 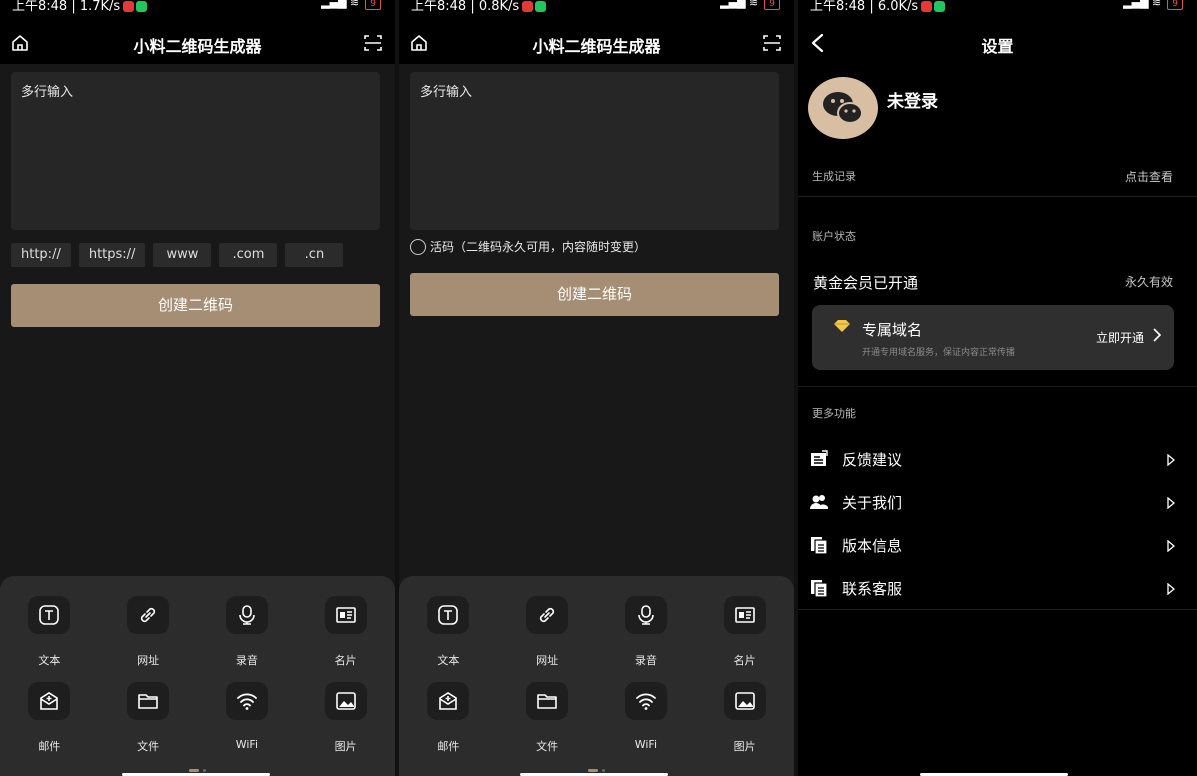 I want to click on domain-title: 专属域名, so click(x=892, y=330).